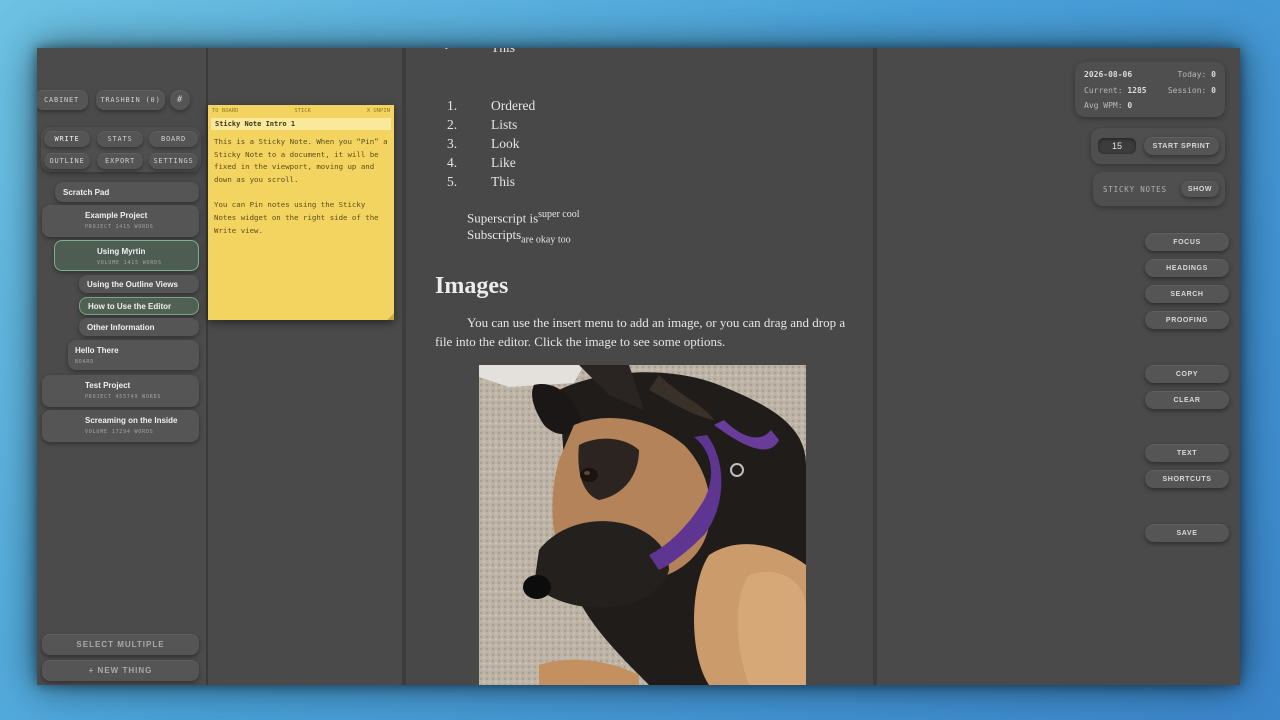 The width and height of the screenshot is (1280, 720). I want to click on current-label: Current:, so click(1103, 90).